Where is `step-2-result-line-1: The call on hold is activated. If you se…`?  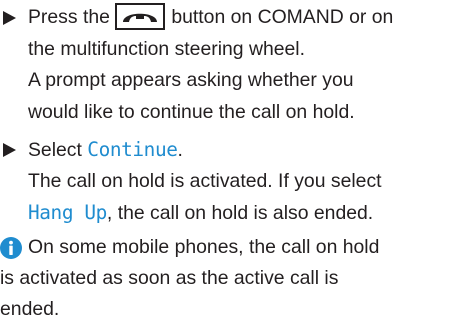 step-2-result-line-1: The call on hold is activated. If you se… is located at coordinates (205, 180).